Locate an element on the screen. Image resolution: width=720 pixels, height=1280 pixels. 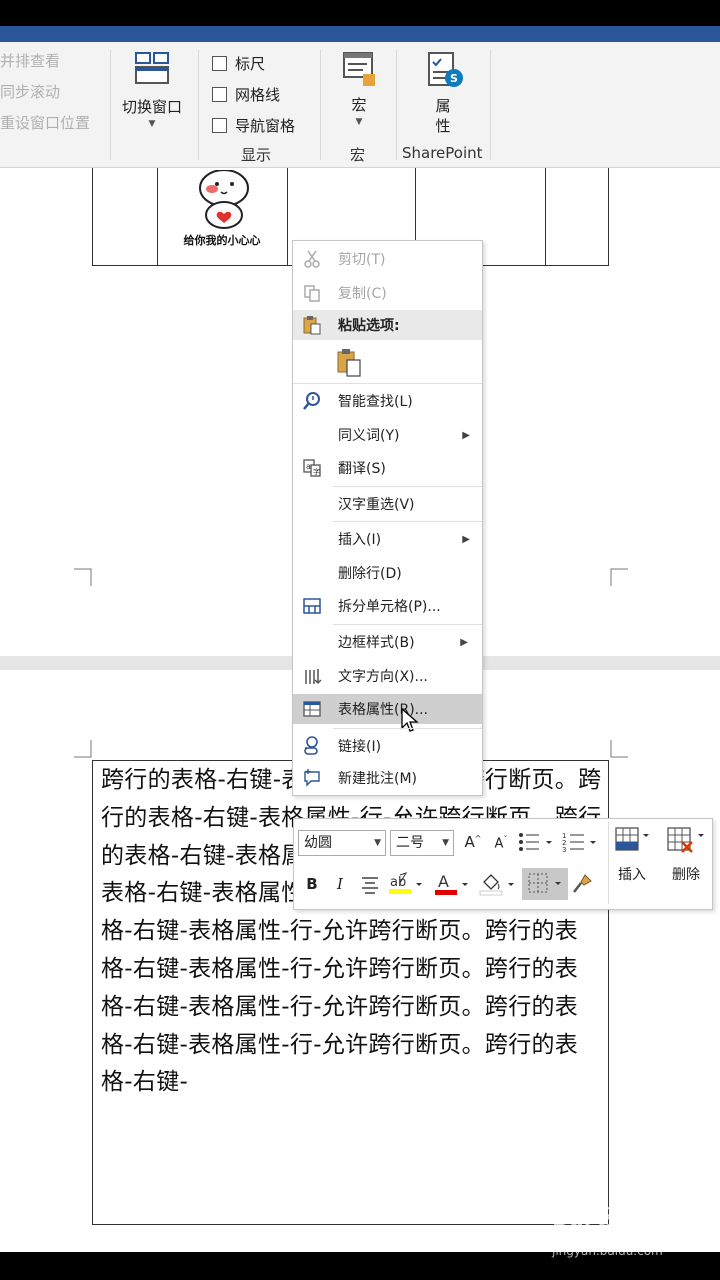
nav-pane-checkbox: 导航窗格 is located at coordinates (253, 125).